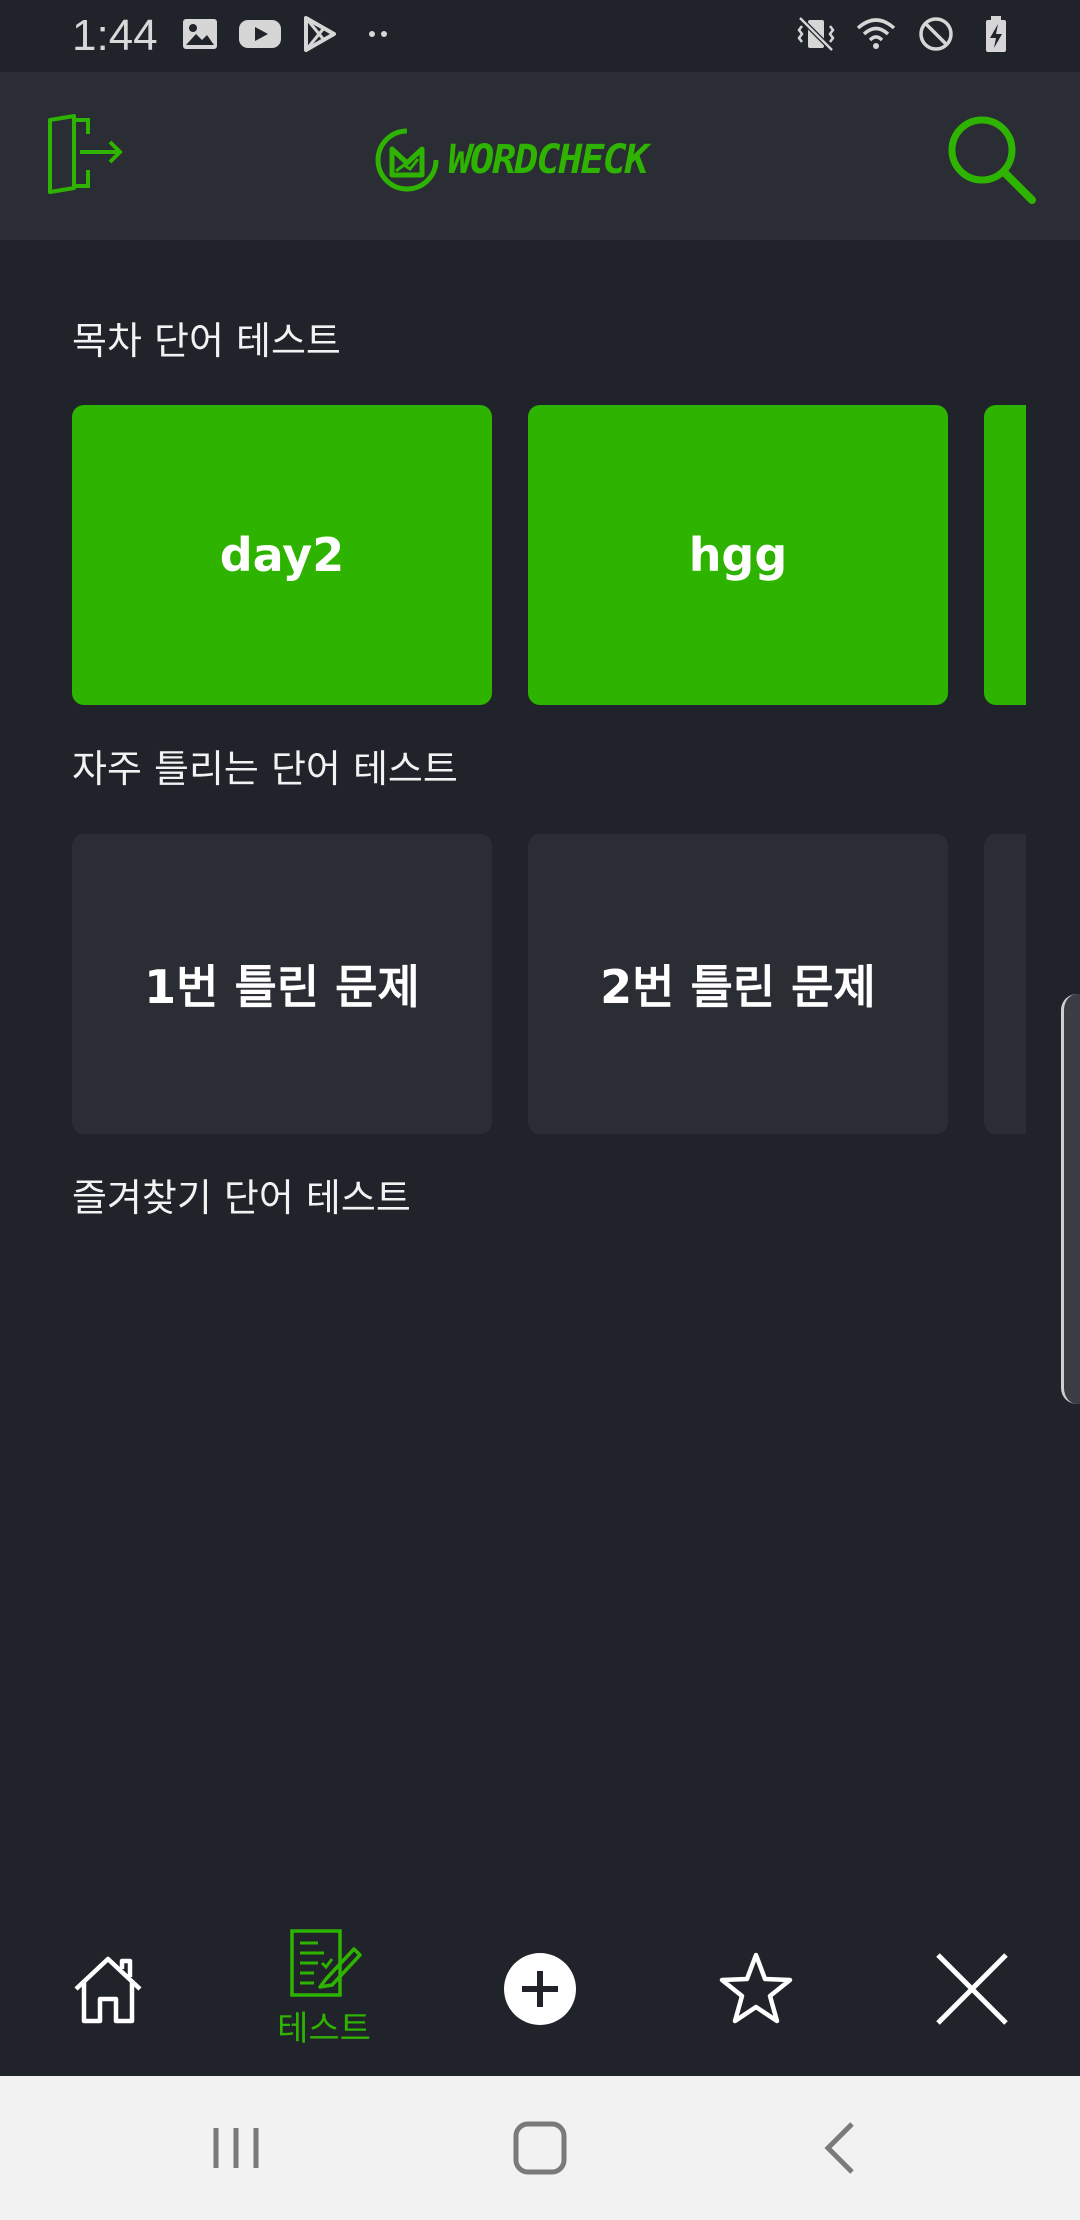 Image resolution: width=1080 pixels, height=2220 pixels. Describe the element at coordinates (265, 769) in the screenshot. I see `section-title-wrong: 자주 틀리는 단어 테스트` at that location.